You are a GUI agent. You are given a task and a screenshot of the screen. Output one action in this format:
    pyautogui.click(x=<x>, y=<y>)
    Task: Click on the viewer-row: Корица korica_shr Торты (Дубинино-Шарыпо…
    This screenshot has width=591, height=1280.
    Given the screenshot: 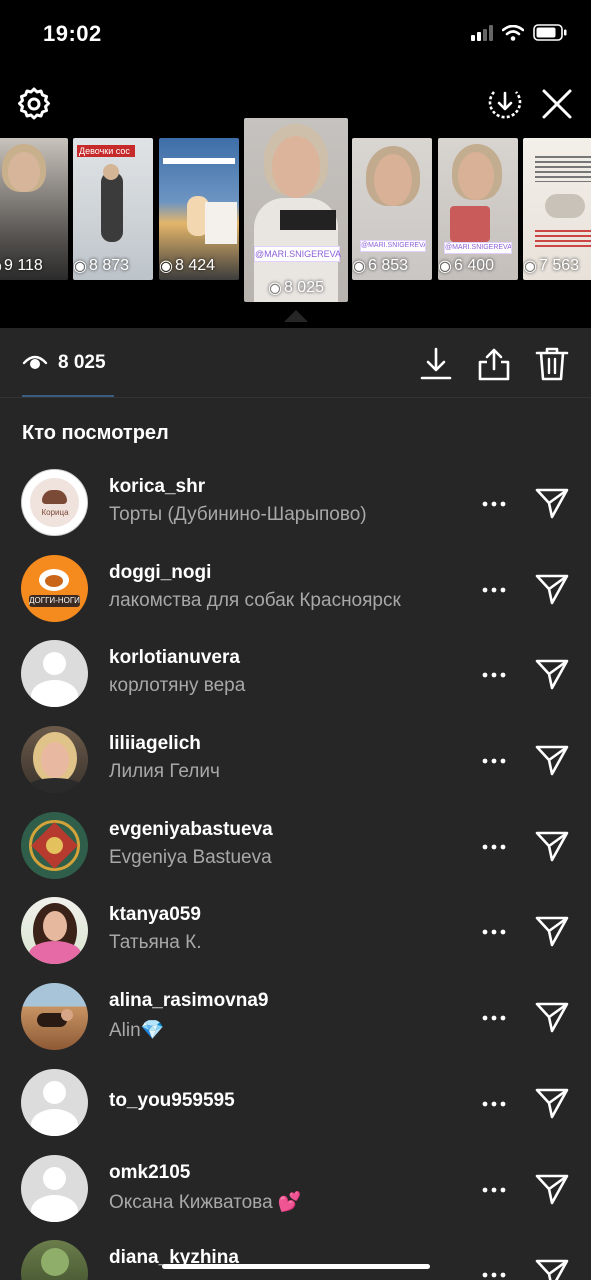 What is the action you would take?
    pyautogui.click(x=295, y=505)
    